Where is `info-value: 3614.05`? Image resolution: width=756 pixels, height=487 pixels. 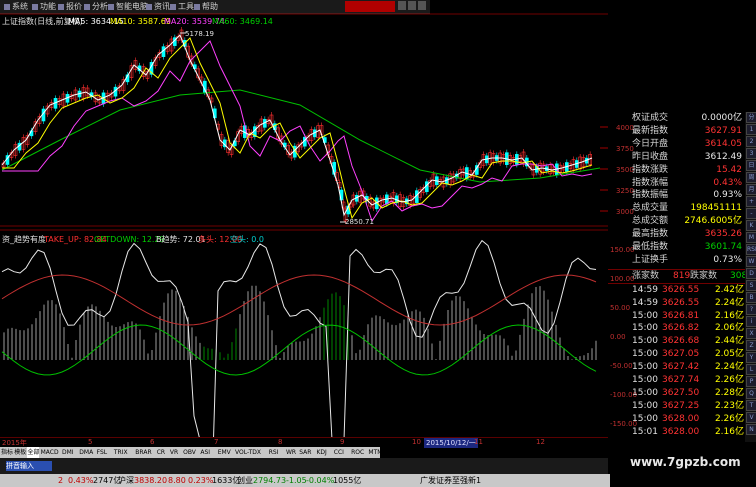
info-value: 3614.05 is located at coordinates (723, 143).